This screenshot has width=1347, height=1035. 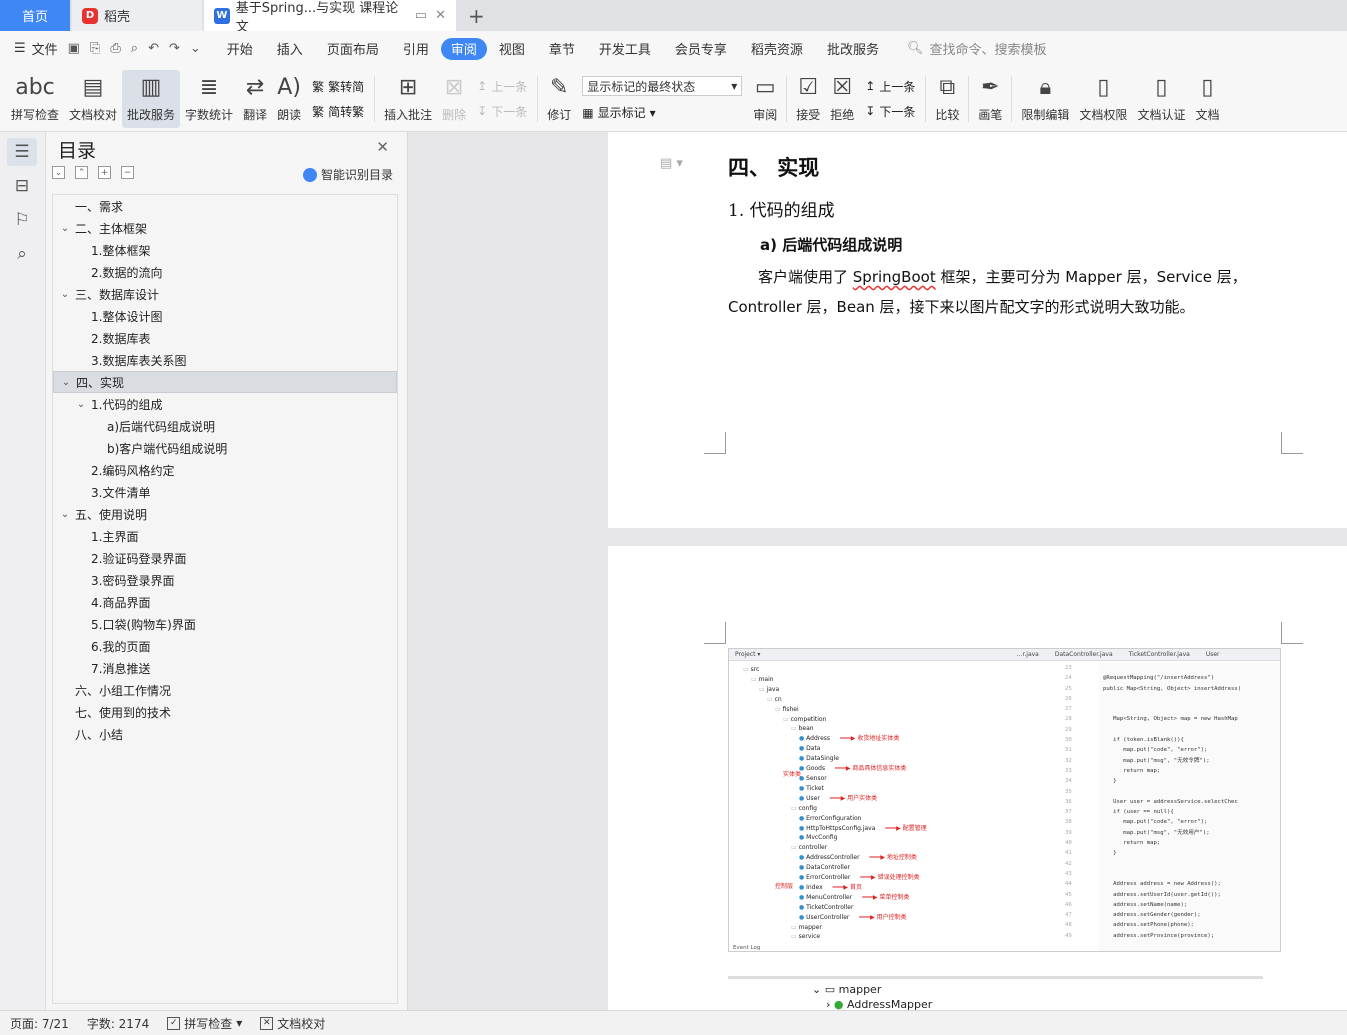 I want to click on translate-button: ⇄ 翻译, so click(x=255, y=99).